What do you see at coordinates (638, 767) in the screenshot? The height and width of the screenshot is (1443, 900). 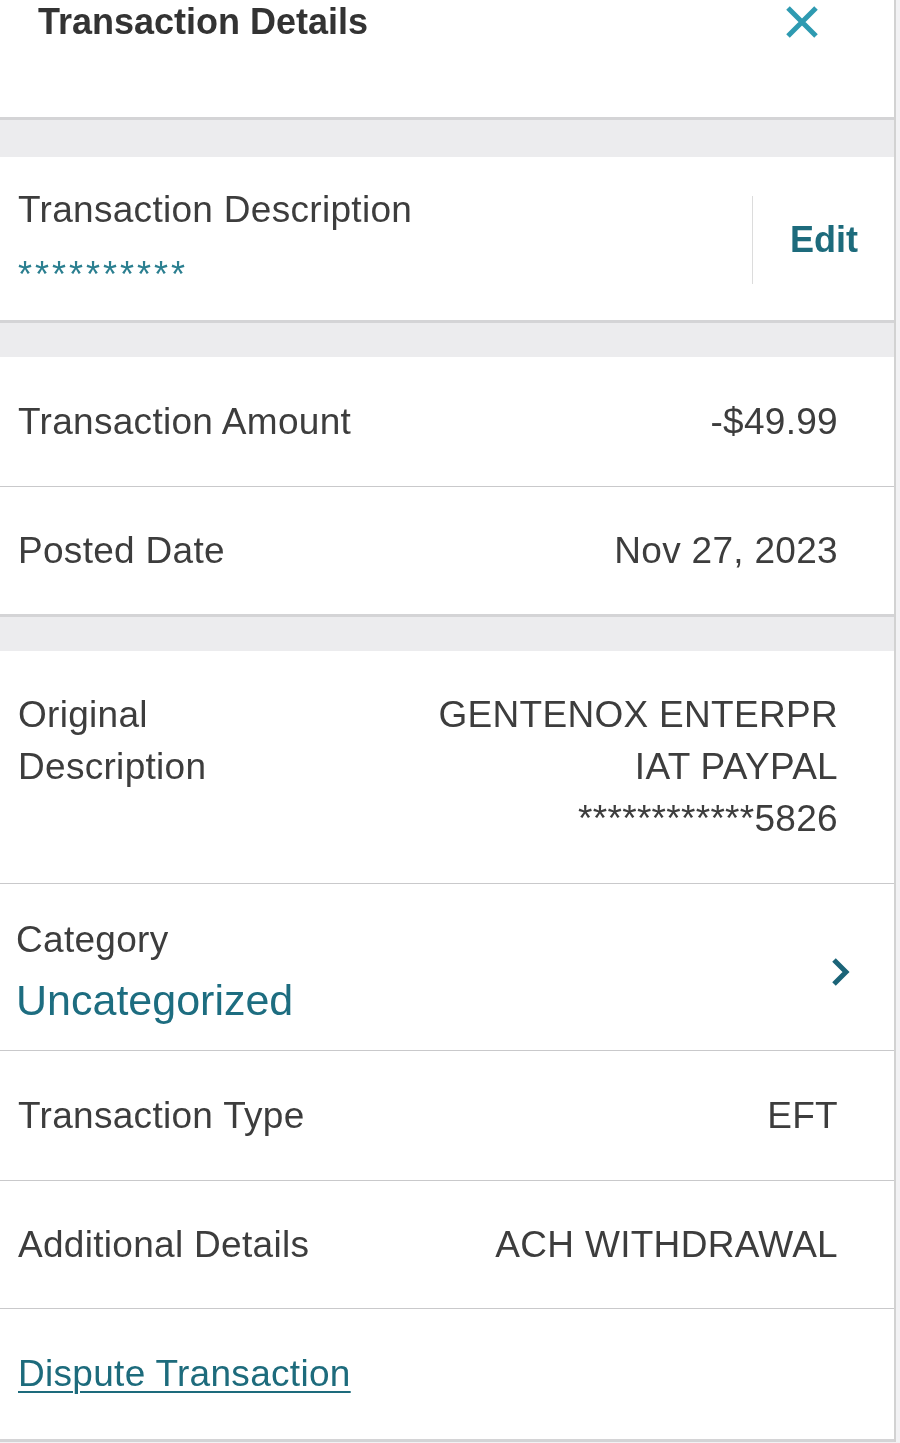 I see `field-value: GENTENOX ENTERPR IAT PAYPAL ************5826` at bounding box center [638, 767].